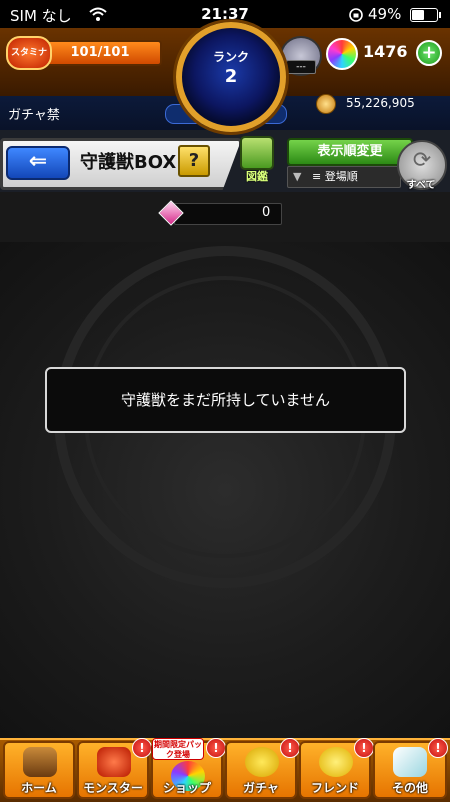 This screenshot has width=450, height=802. What do you see at coordinates (114, 762) in the screenshot?
I see `monster-icon` at bounding box center [114, 762].